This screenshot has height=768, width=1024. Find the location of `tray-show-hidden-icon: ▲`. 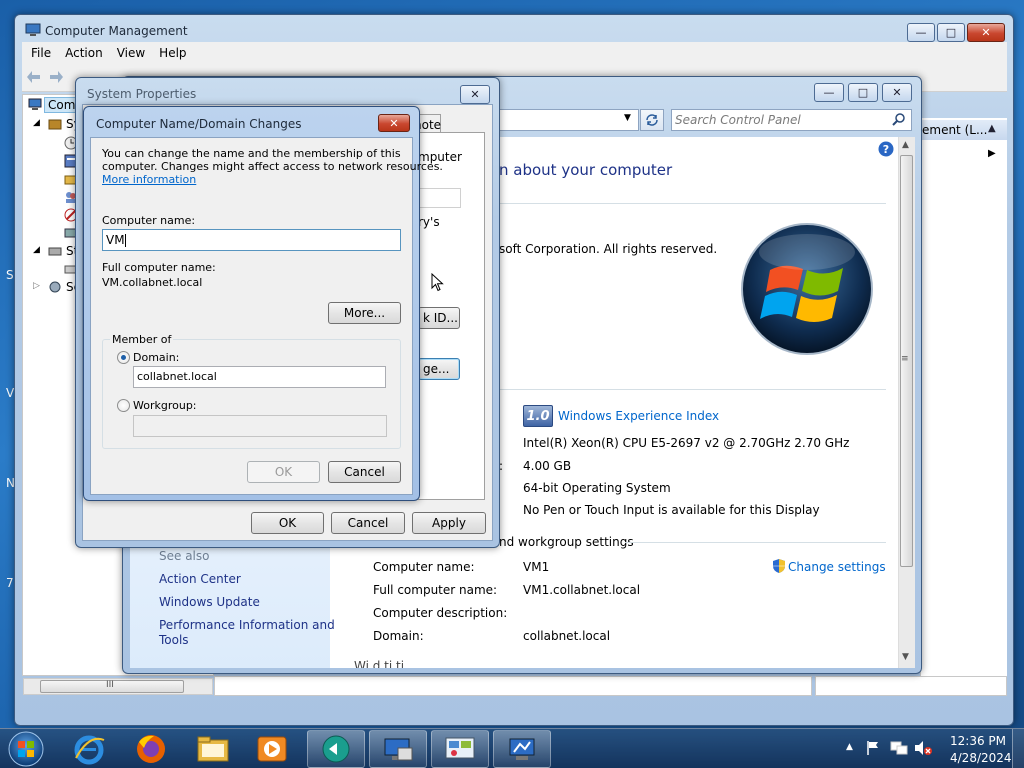

tray-show-hidden-icon: ▲ is located at coordinates (849, 747).